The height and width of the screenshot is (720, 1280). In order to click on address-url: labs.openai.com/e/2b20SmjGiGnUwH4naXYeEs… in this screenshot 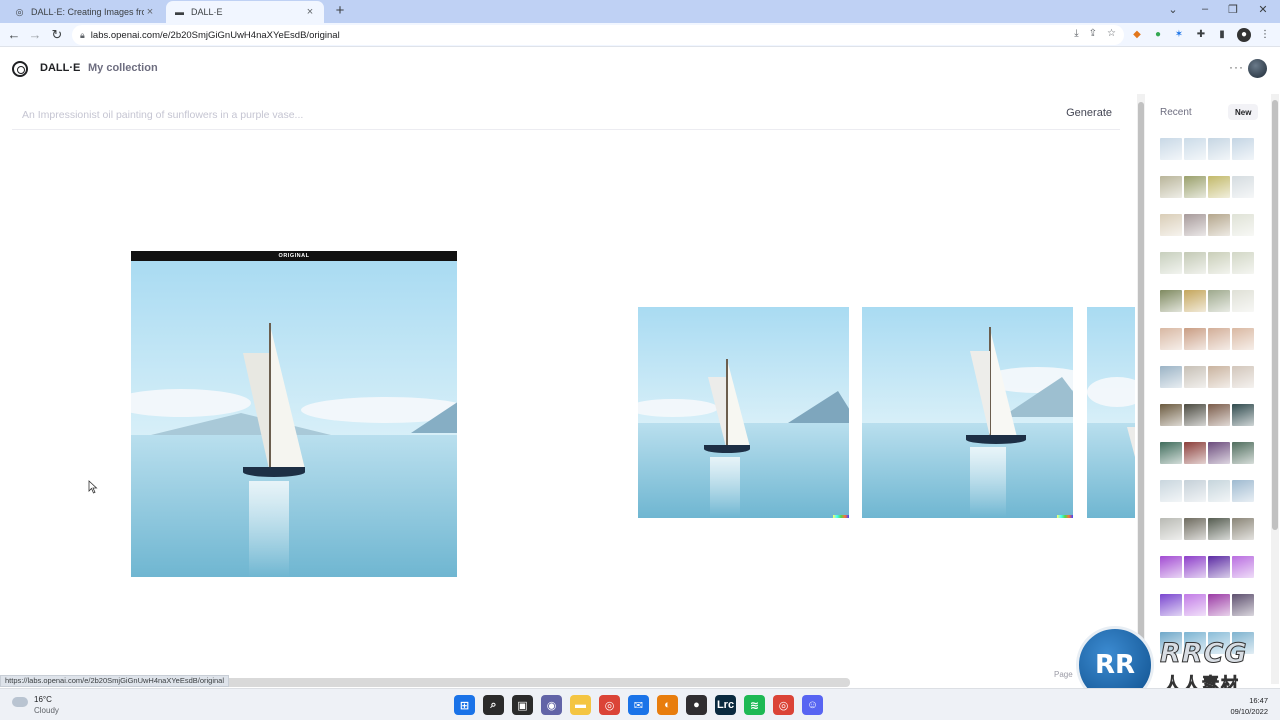, I will do `click(215, 35)`.